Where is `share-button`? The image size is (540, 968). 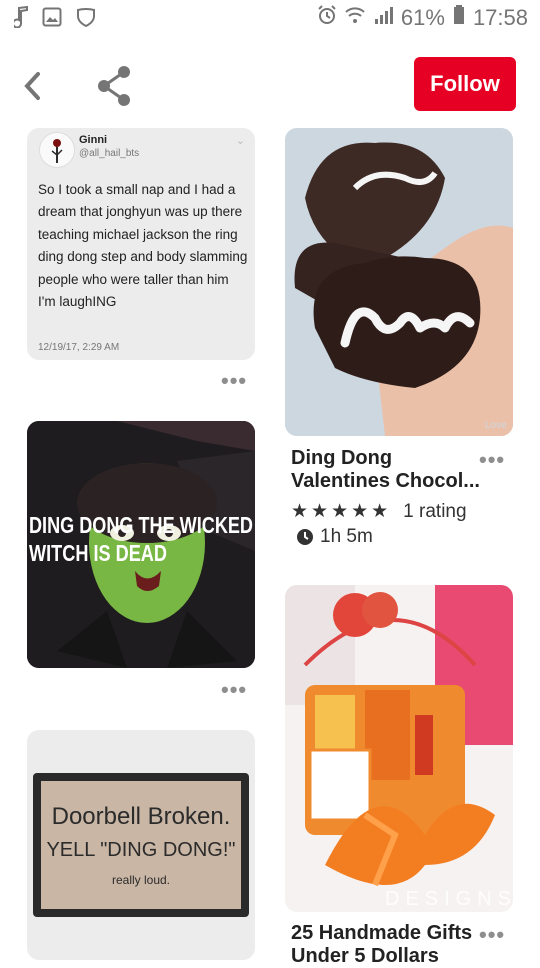 share-button is located at coordinates (116, 86).